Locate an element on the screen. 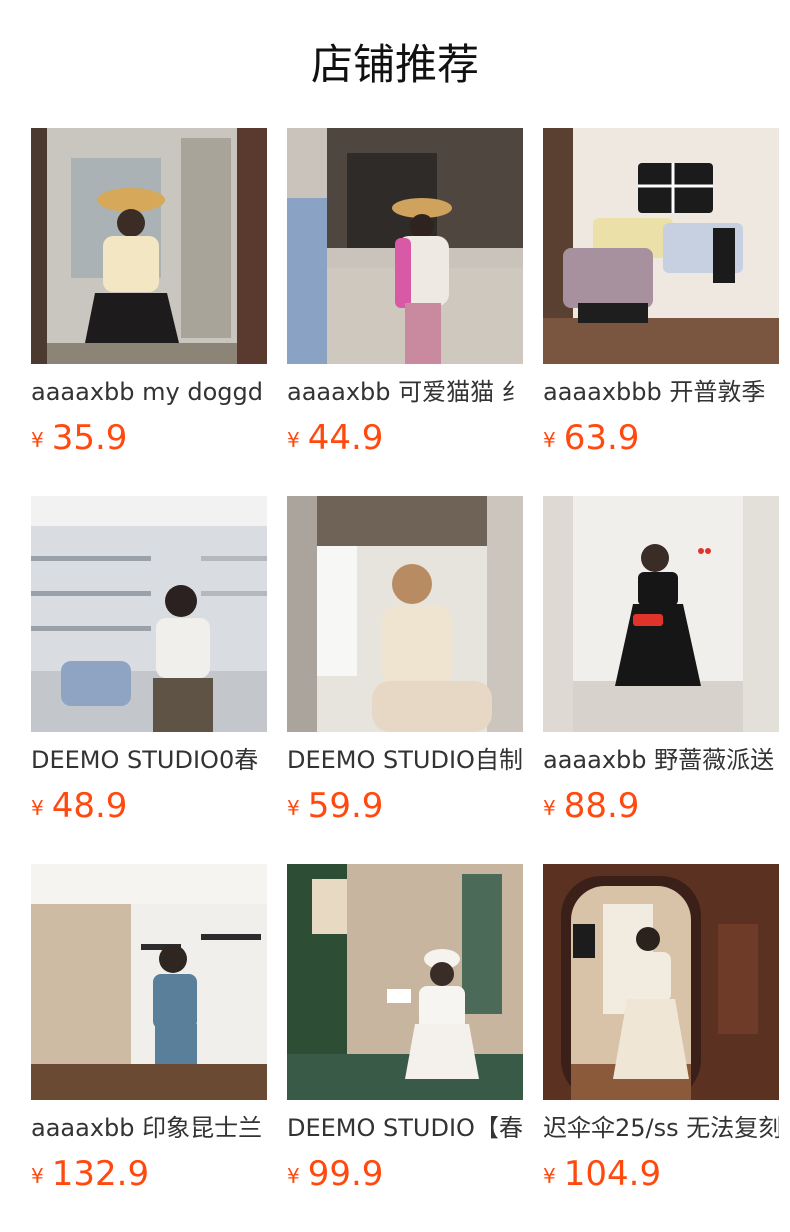 Image resolution: width=790 pixels, height=1232 pixels. price-amount: 104.9 is located at coordinates (612, 1174).